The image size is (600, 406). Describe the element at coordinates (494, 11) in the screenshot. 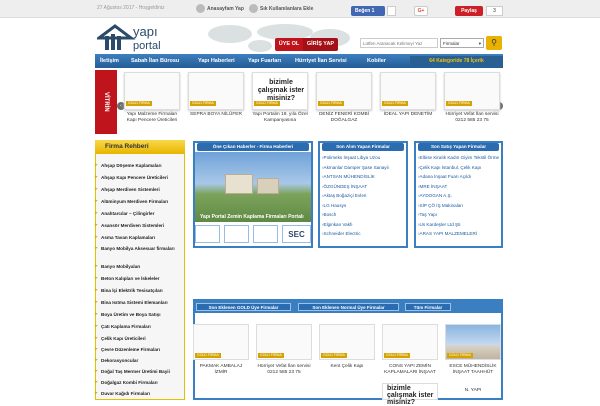

I see `pinterest-share-count: 3` at that location.